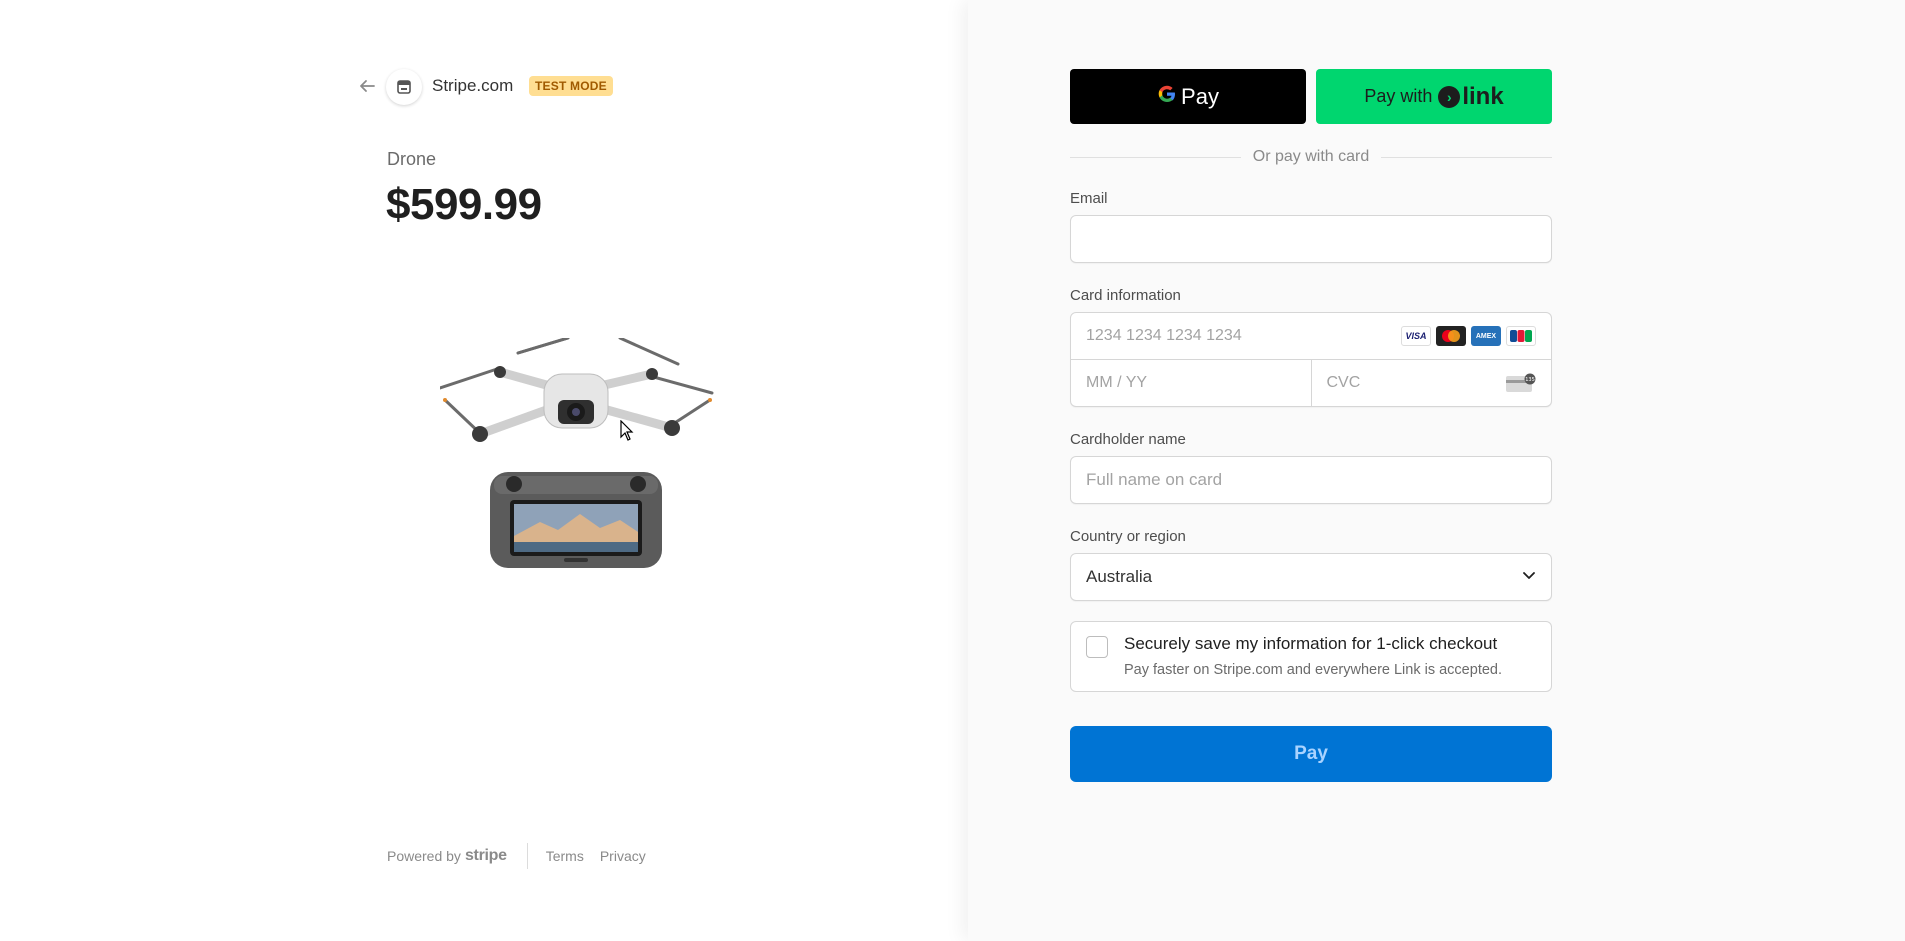 This screenshot has height=941, width=1905. I want to click on cardholder-label: Cardholder name, so click(1128, 439).